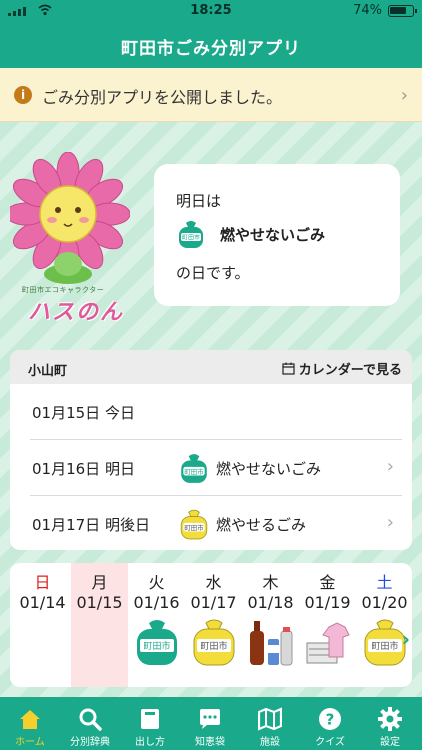  I want to click on day-date: 01/14, so click(42, 602).